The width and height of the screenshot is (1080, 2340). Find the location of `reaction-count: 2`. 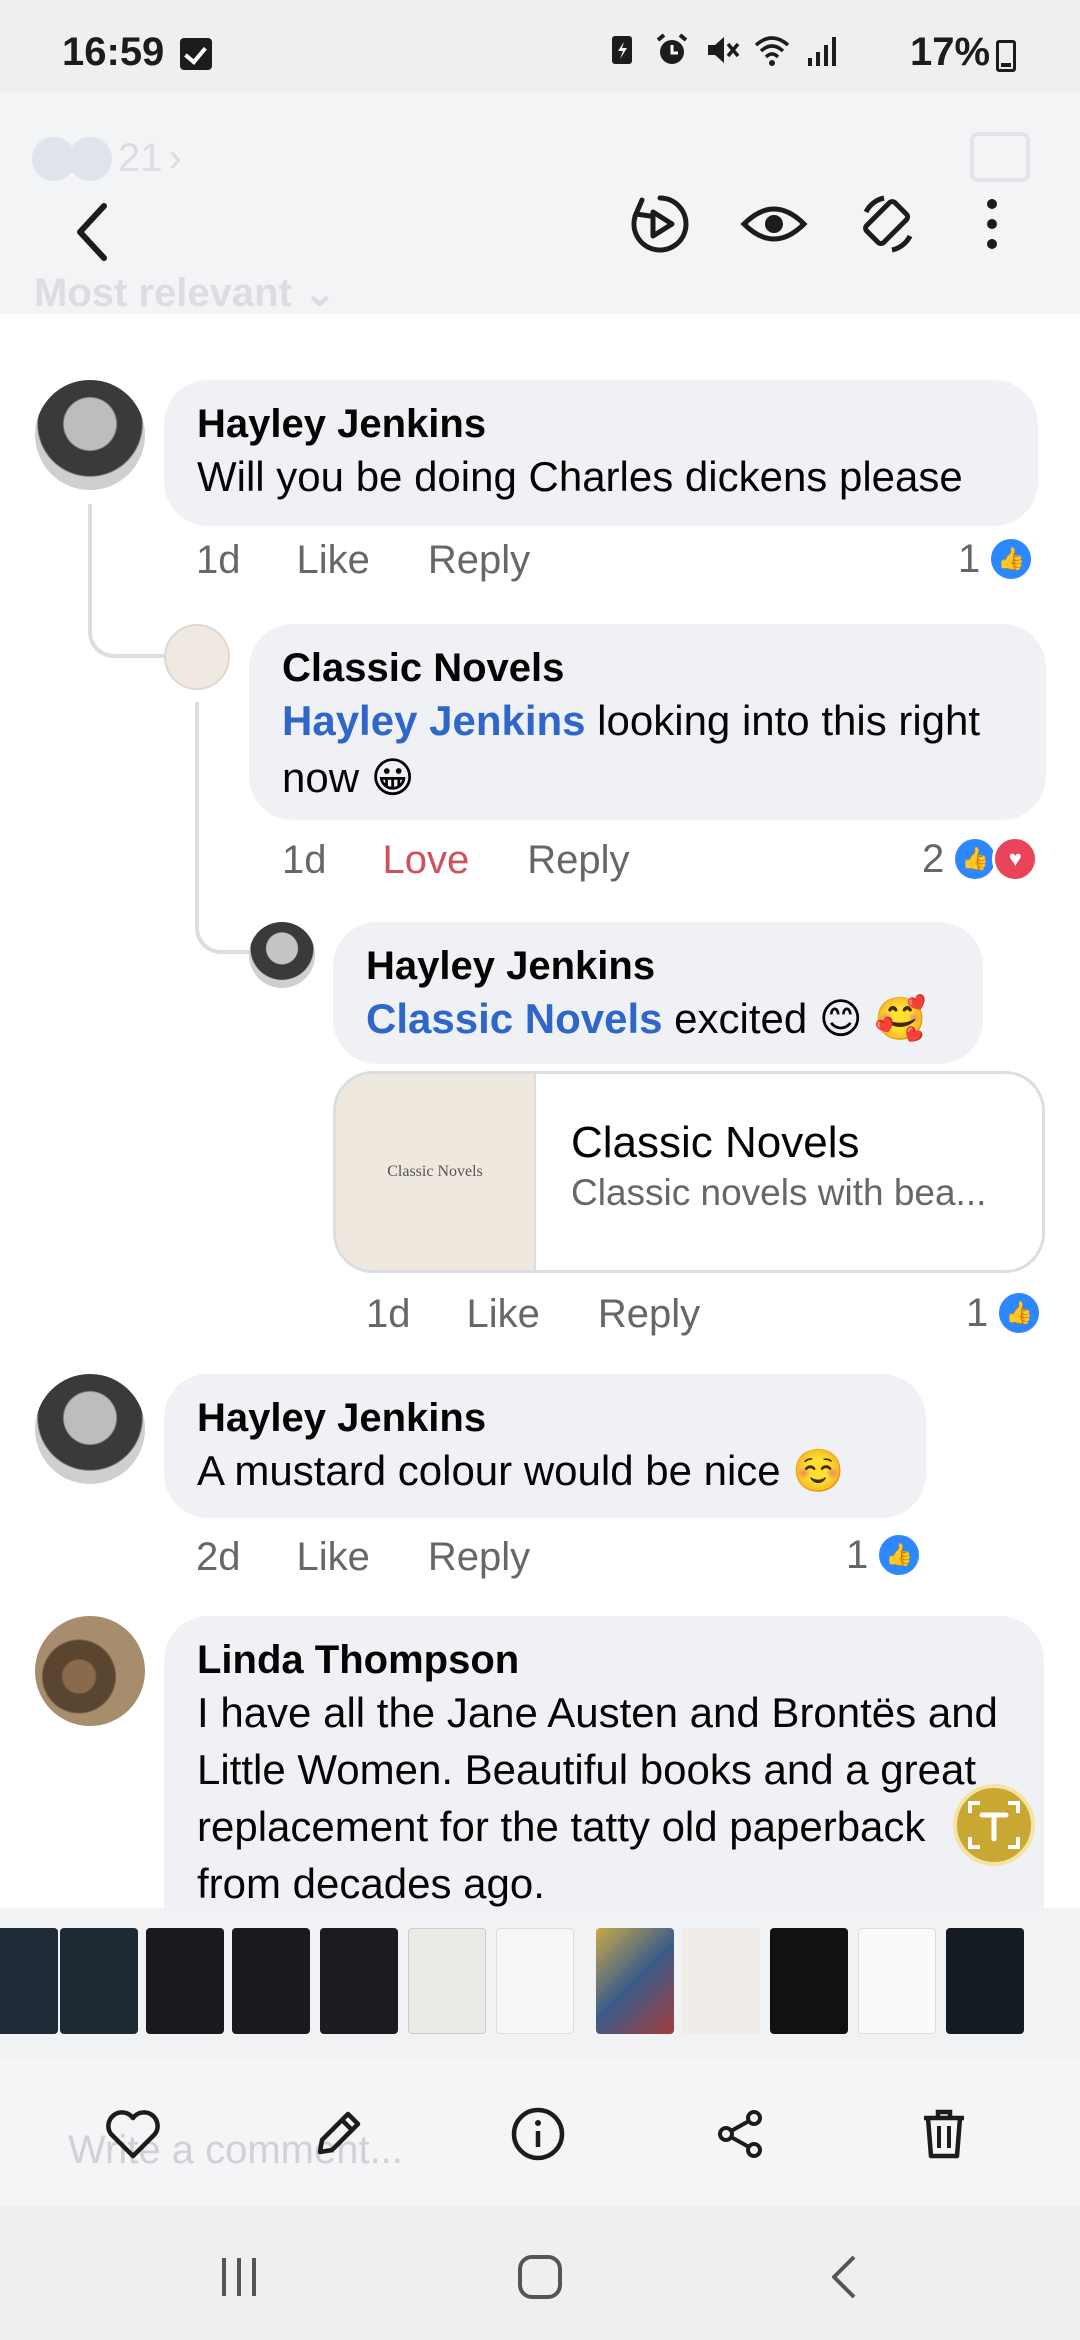

reaction-count: 2 is located at coordinates (933, 858).